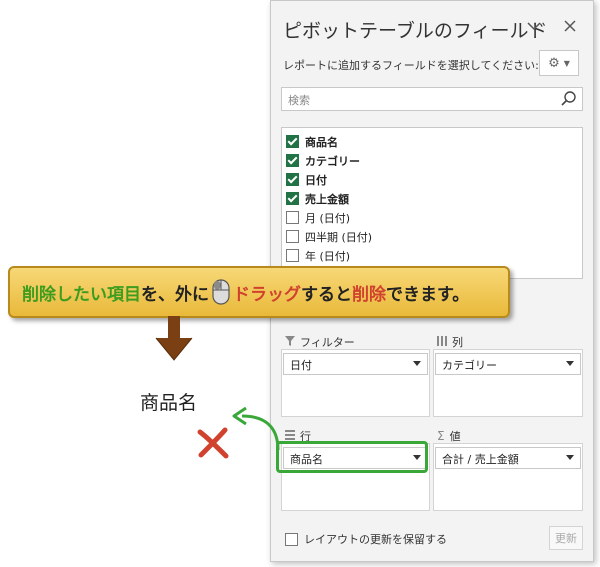  I want to click on banner-text-target: 削除したい項目, so click(81, 294).